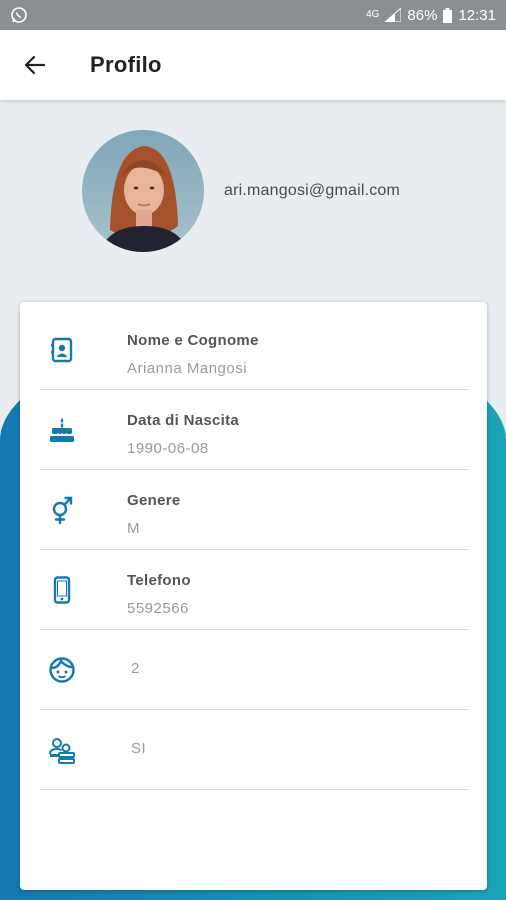 This screenshot has height=900, width=506. I want to click on whatsapp-icon, so click(19, 15).